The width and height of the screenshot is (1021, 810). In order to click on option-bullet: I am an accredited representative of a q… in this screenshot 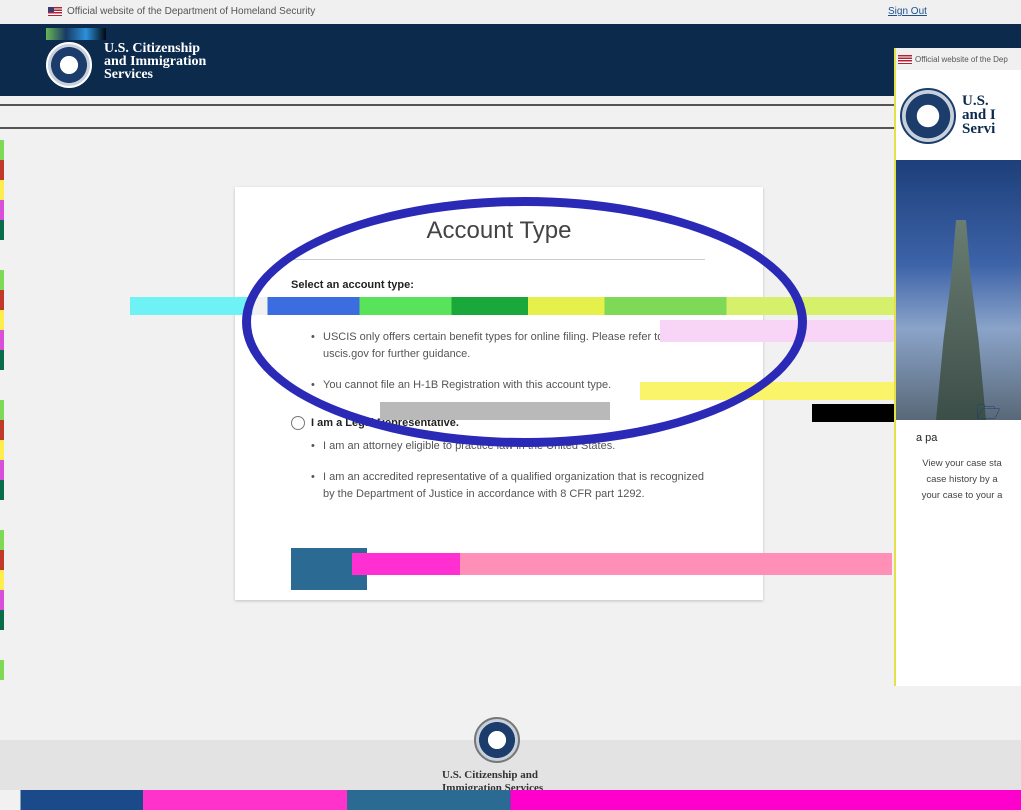, I will do `click(511, 486)`.